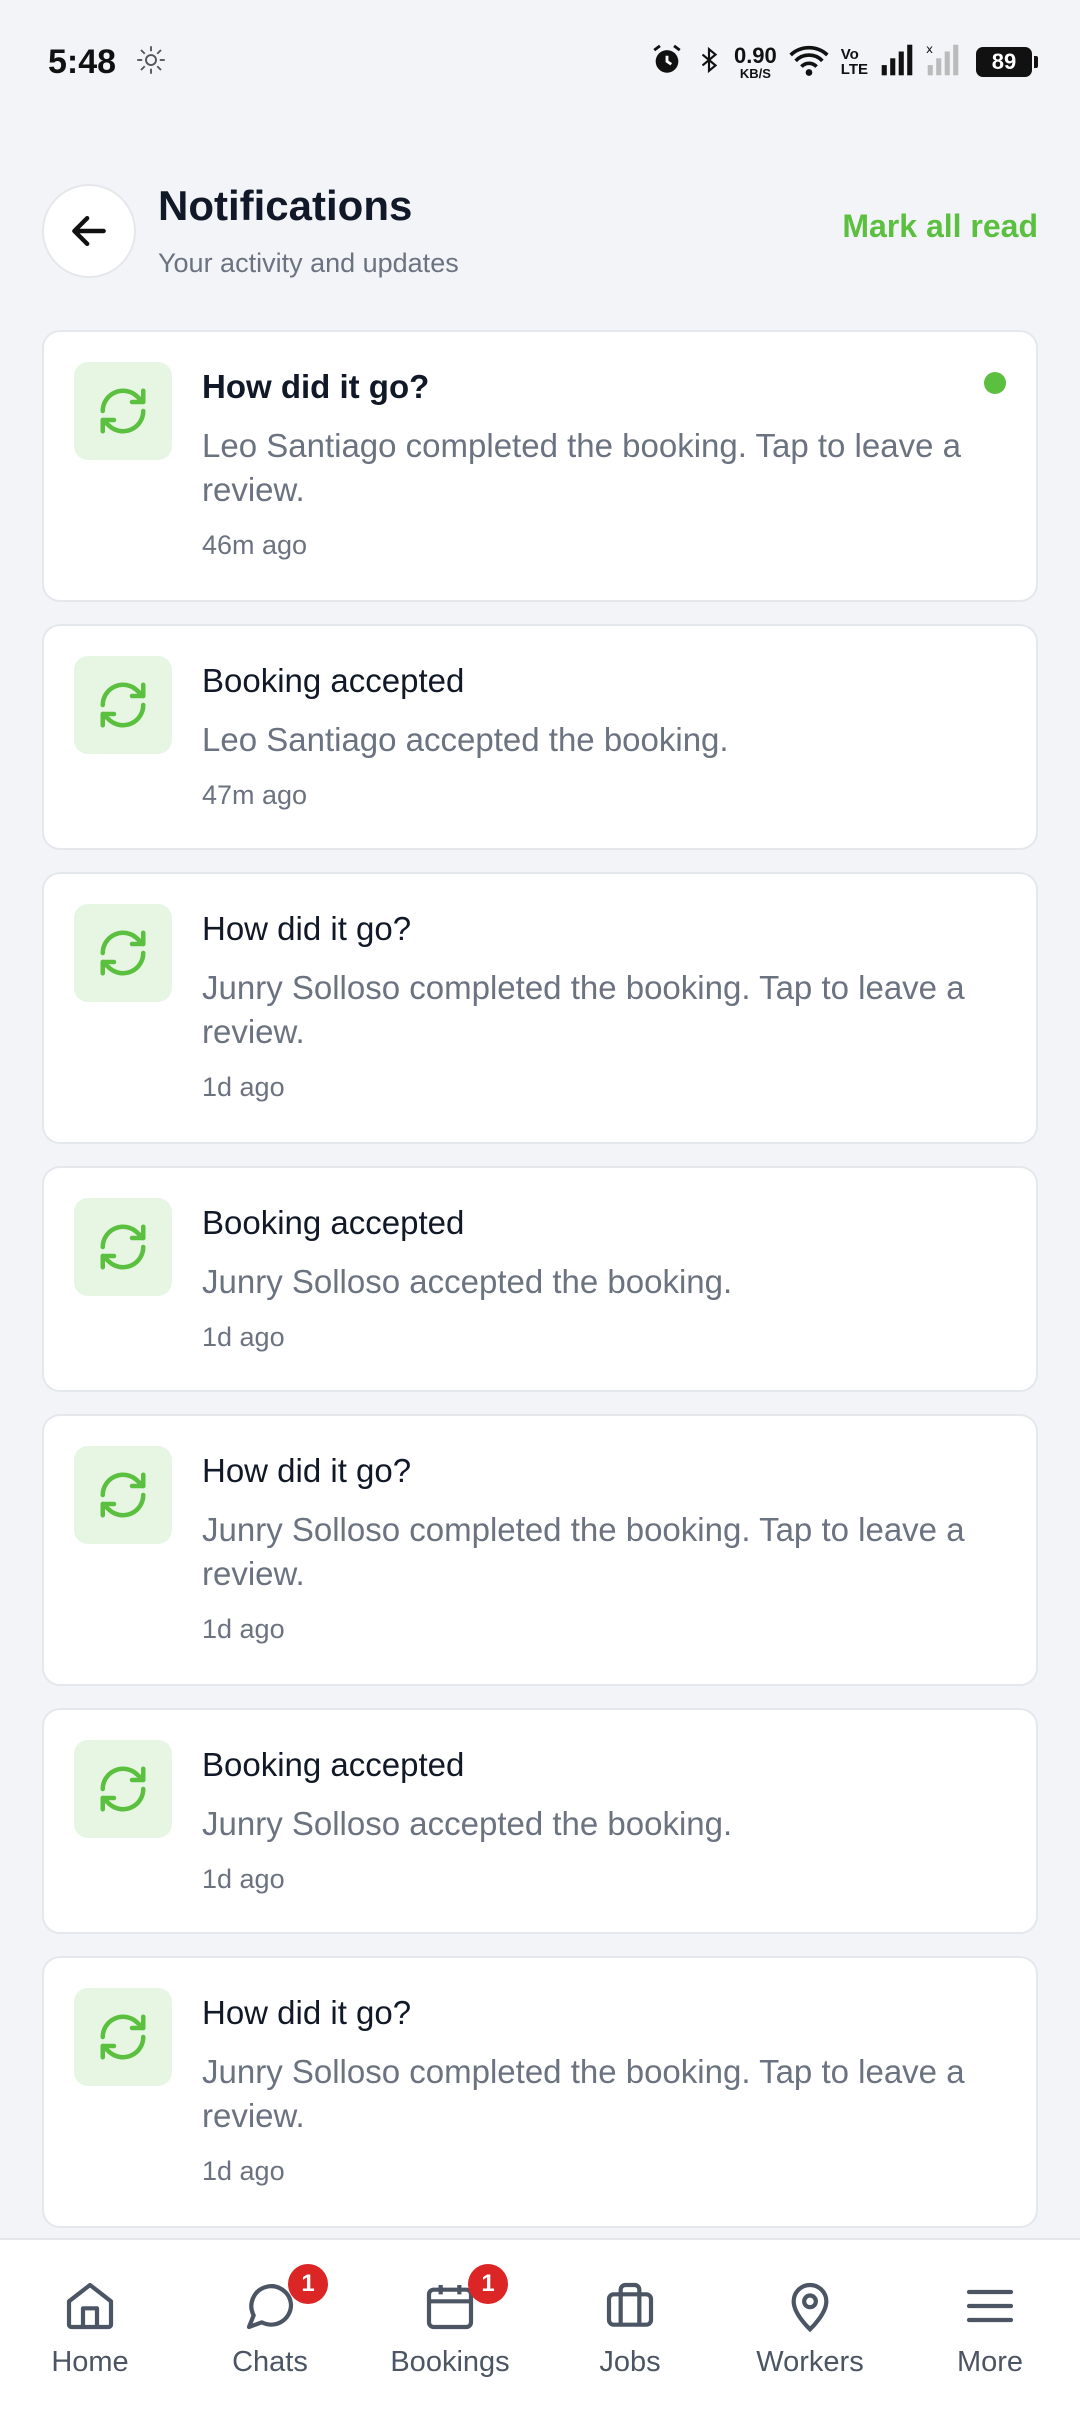 This screenshot has width=1080, height=2412. I want to click on mark-all-read-button: Mark all read, so click(940, 226).